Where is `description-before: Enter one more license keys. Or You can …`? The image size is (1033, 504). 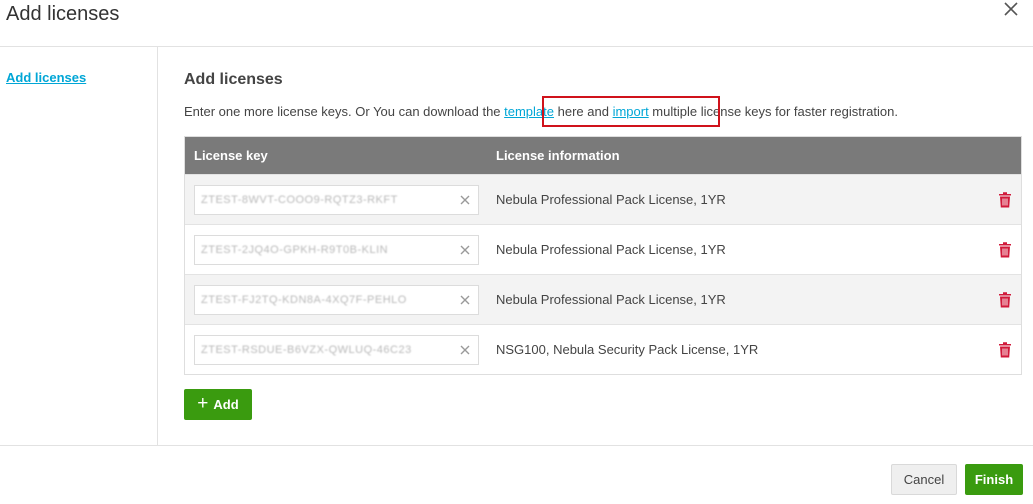 description-before: Enter one more license keys. Or You can … is located at coordinates (344, 111).